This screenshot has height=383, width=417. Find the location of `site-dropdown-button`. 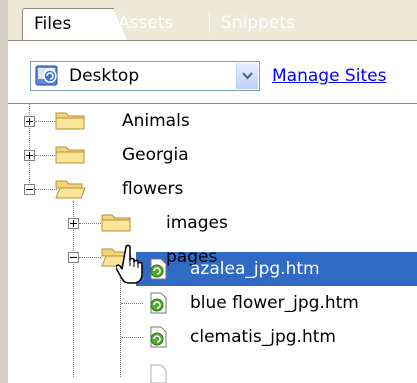

site-dropdown-button is located at coordinates (247, 76).